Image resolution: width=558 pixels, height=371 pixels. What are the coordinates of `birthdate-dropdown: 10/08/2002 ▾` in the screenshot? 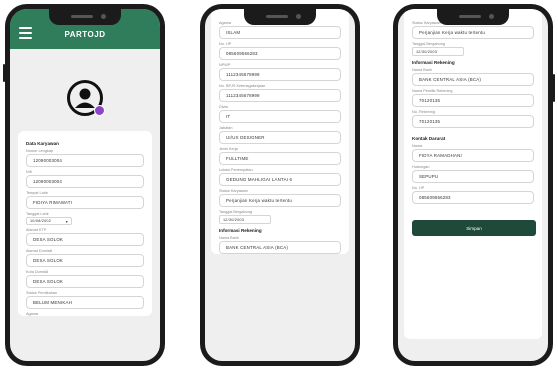 It's located at (49, 221).